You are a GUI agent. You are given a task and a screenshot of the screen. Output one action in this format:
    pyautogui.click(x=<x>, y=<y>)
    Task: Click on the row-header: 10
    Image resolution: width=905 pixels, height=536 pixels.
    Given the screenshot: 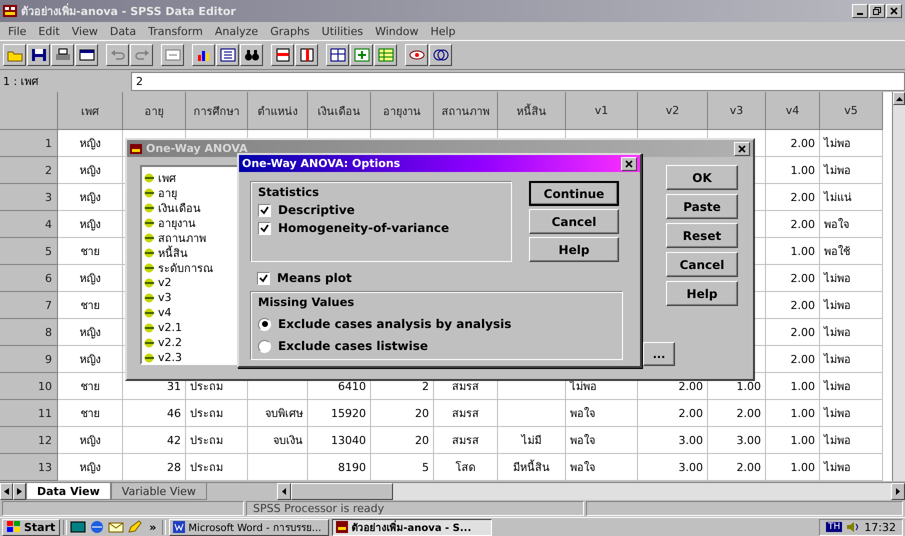 What is the action you would take?
    pyautogui.click(x=29, y=386)
    